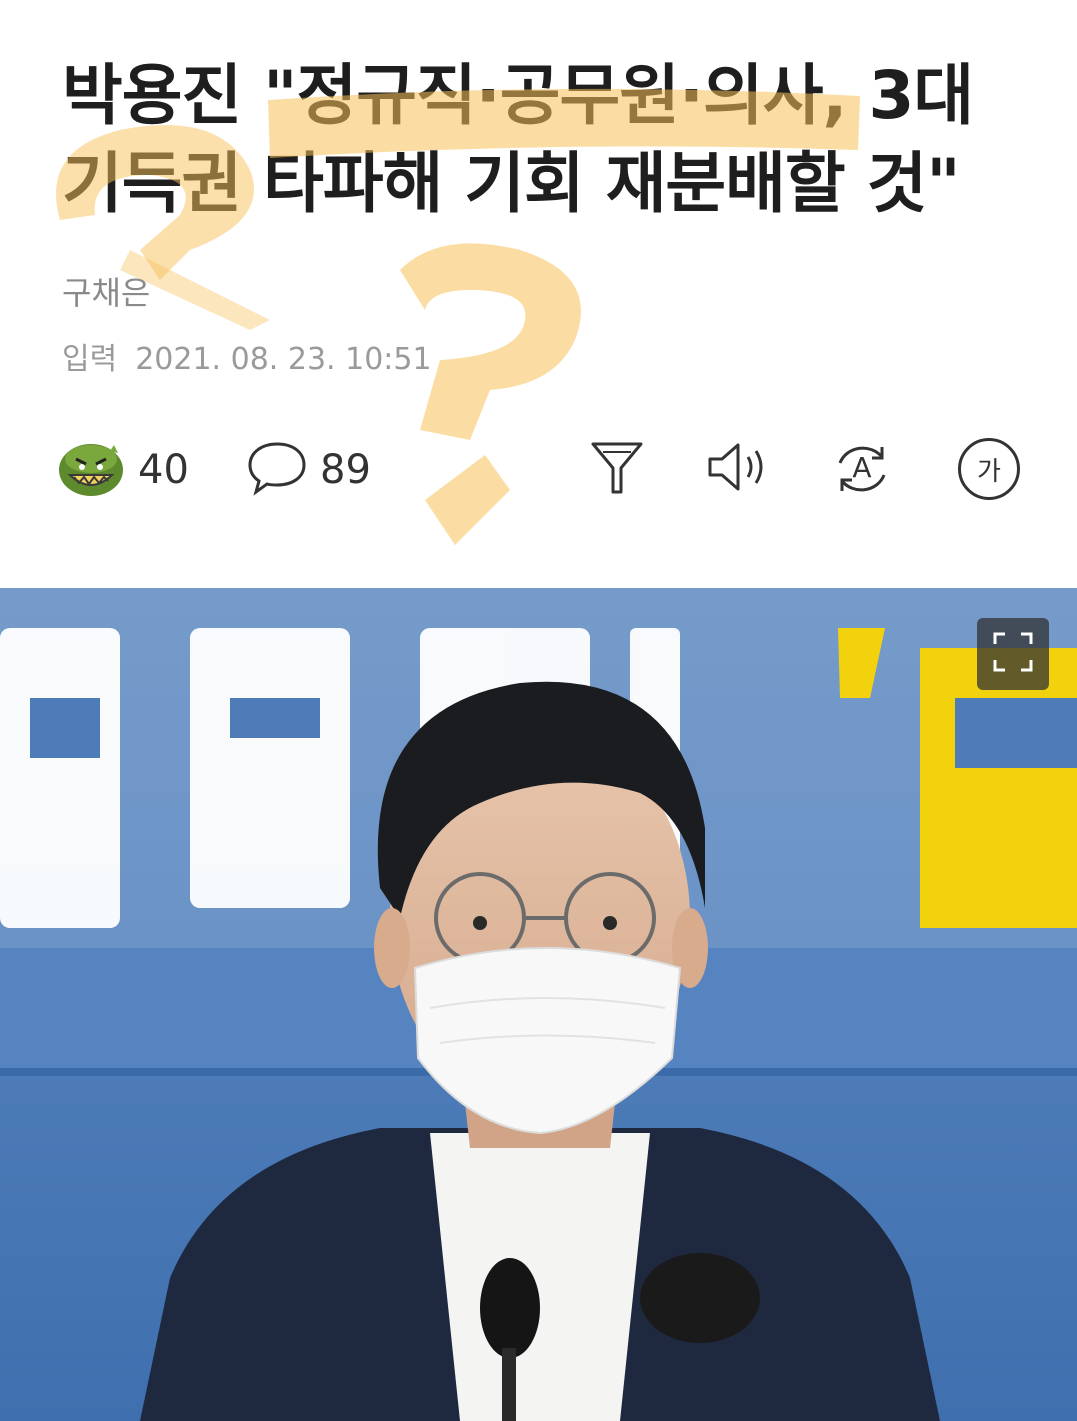 The height and width of the screenshot is (1421, 1077). I want to click on funnel-icon, so click(617, 469).